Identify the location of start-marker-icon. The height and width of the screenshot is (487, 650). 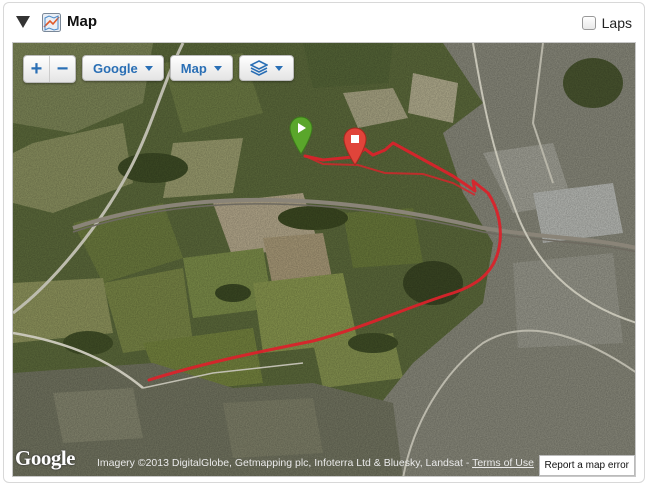
(301, 135).